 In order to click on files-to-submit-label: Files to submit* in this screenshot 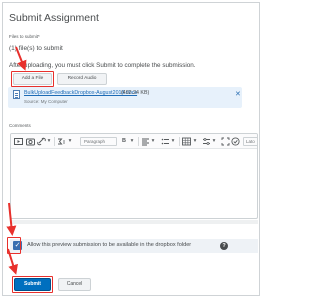, I will do `click(24, 36)`.